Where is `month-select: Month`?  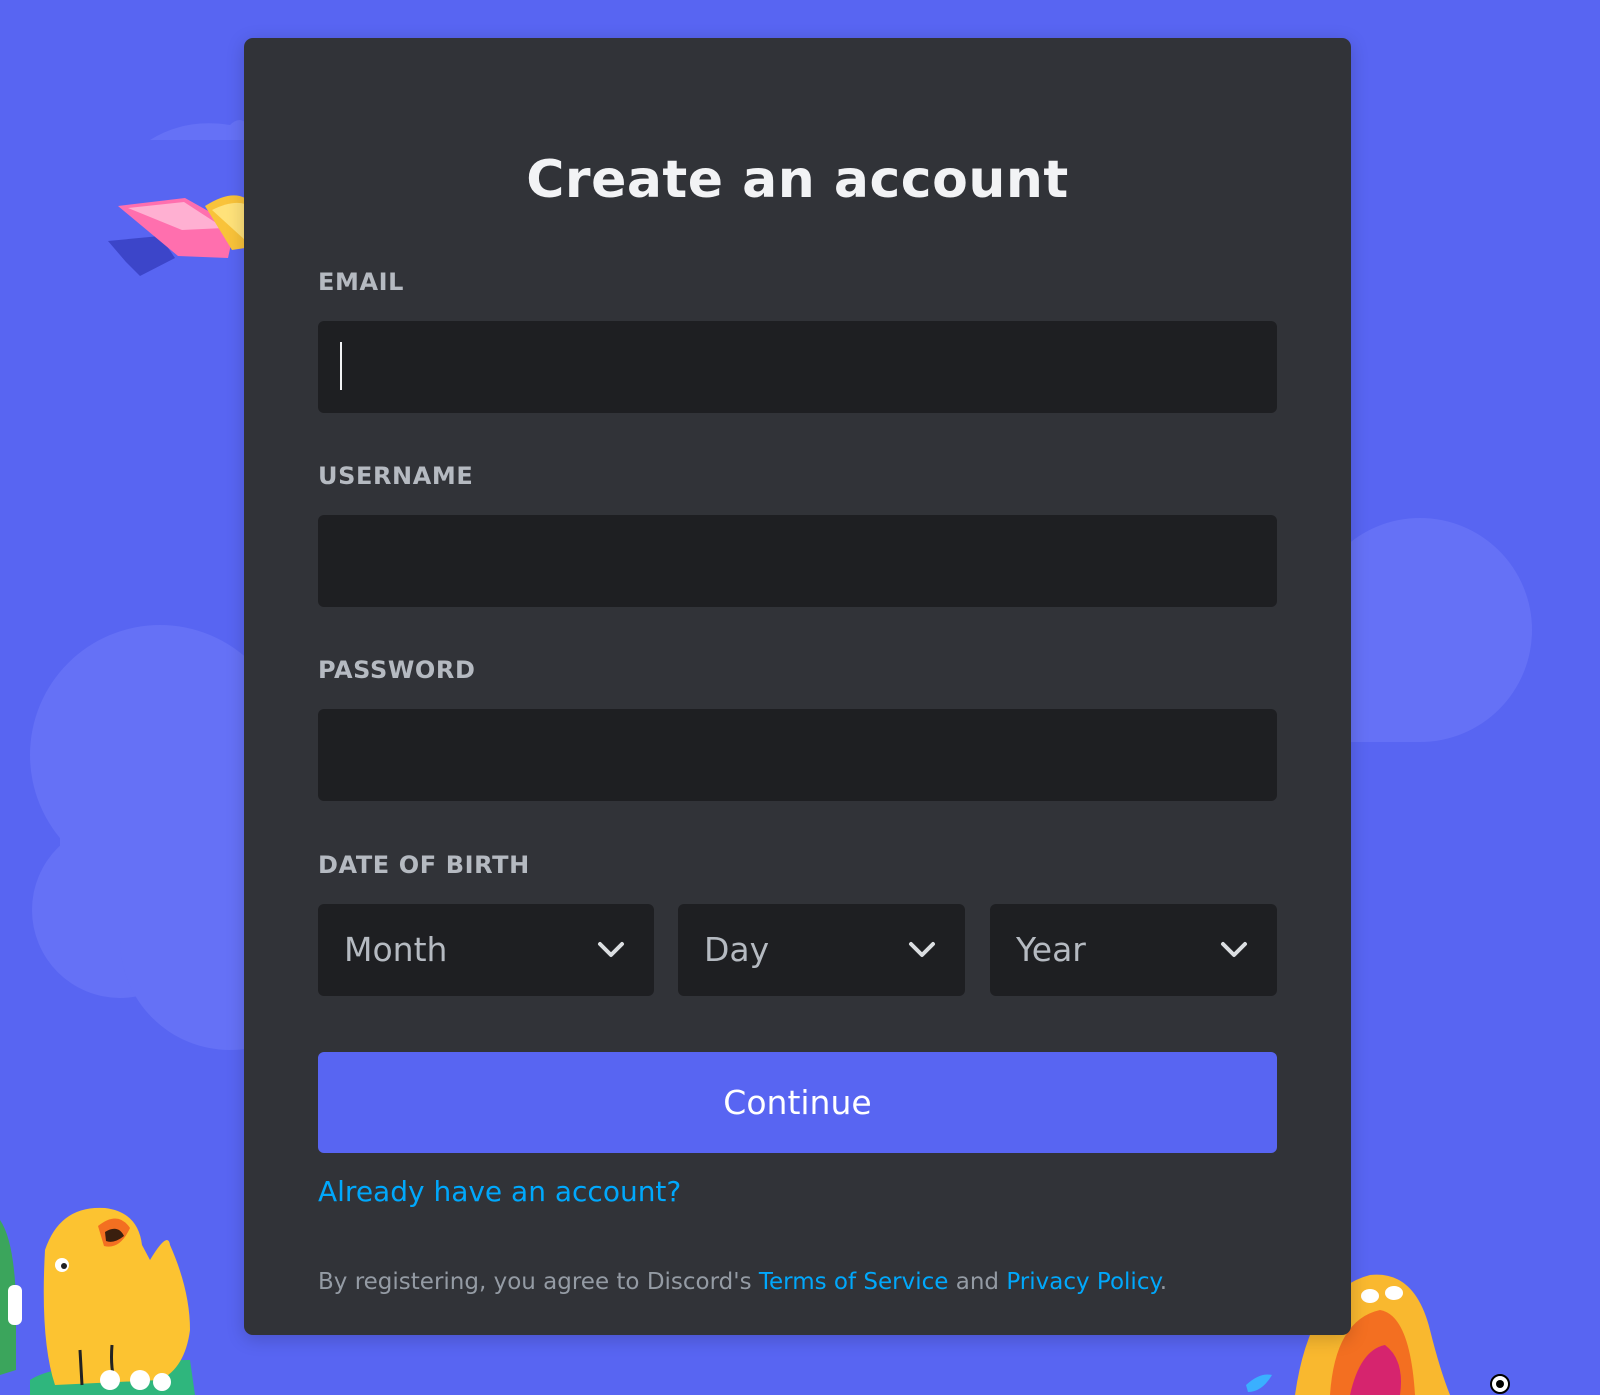
month-select: Month is located at coordinates (486, 950).